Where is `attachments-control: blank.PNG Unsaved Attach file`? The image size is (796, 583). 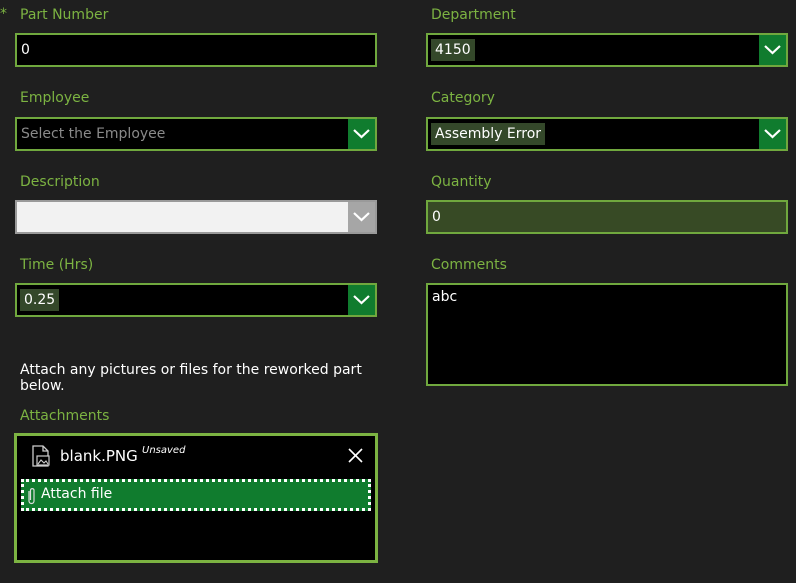 attachments-control: blank.PNG Unsaved Attach file is located at coordinates (196, 498).